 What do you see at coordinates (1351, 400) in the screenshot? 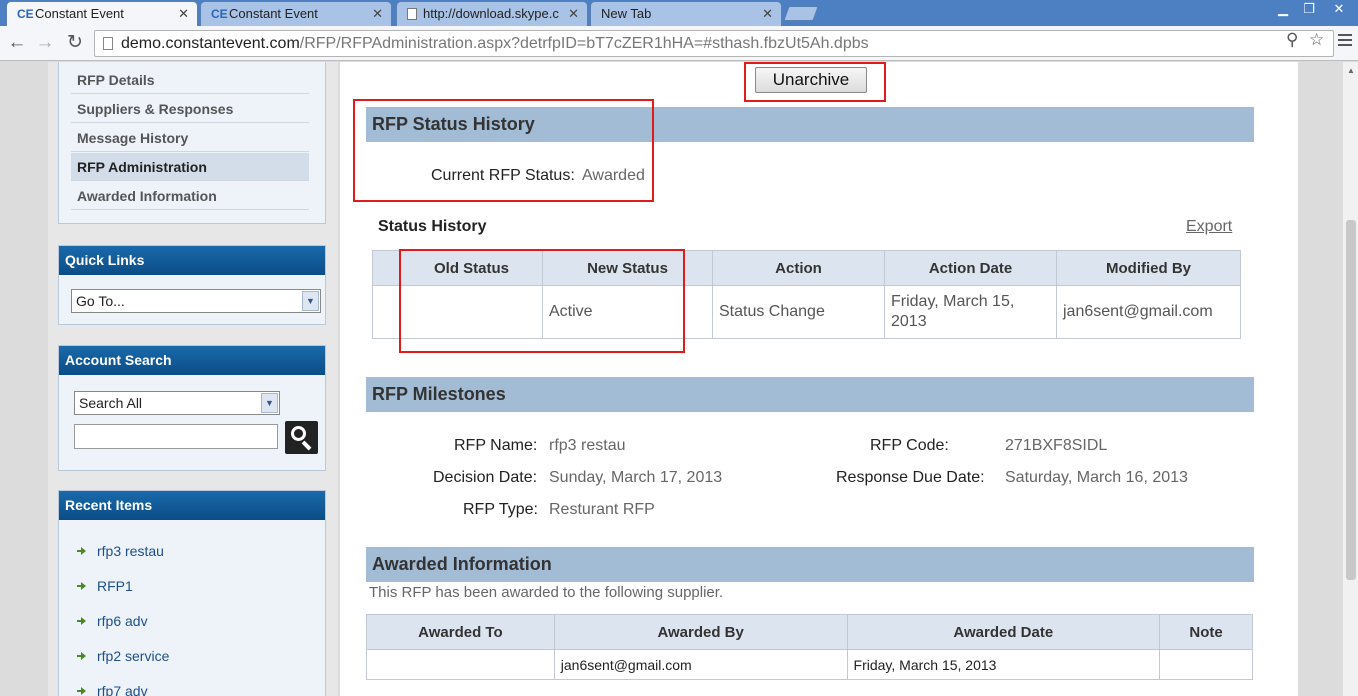
I see `scrollbar-thumb` at bounding box center [1351, 400].